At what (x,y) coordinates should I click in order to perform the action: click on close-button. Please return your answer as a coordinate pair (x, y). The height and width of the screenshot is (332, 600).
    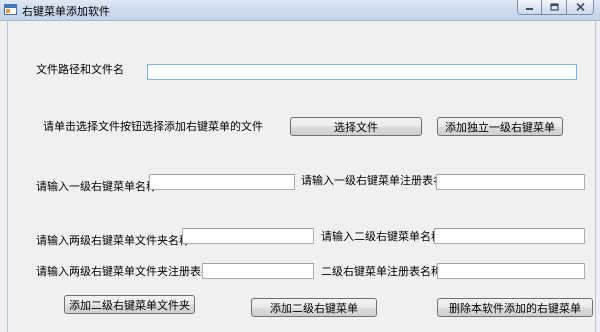
    Looking at the image, I should click on (580, 7).